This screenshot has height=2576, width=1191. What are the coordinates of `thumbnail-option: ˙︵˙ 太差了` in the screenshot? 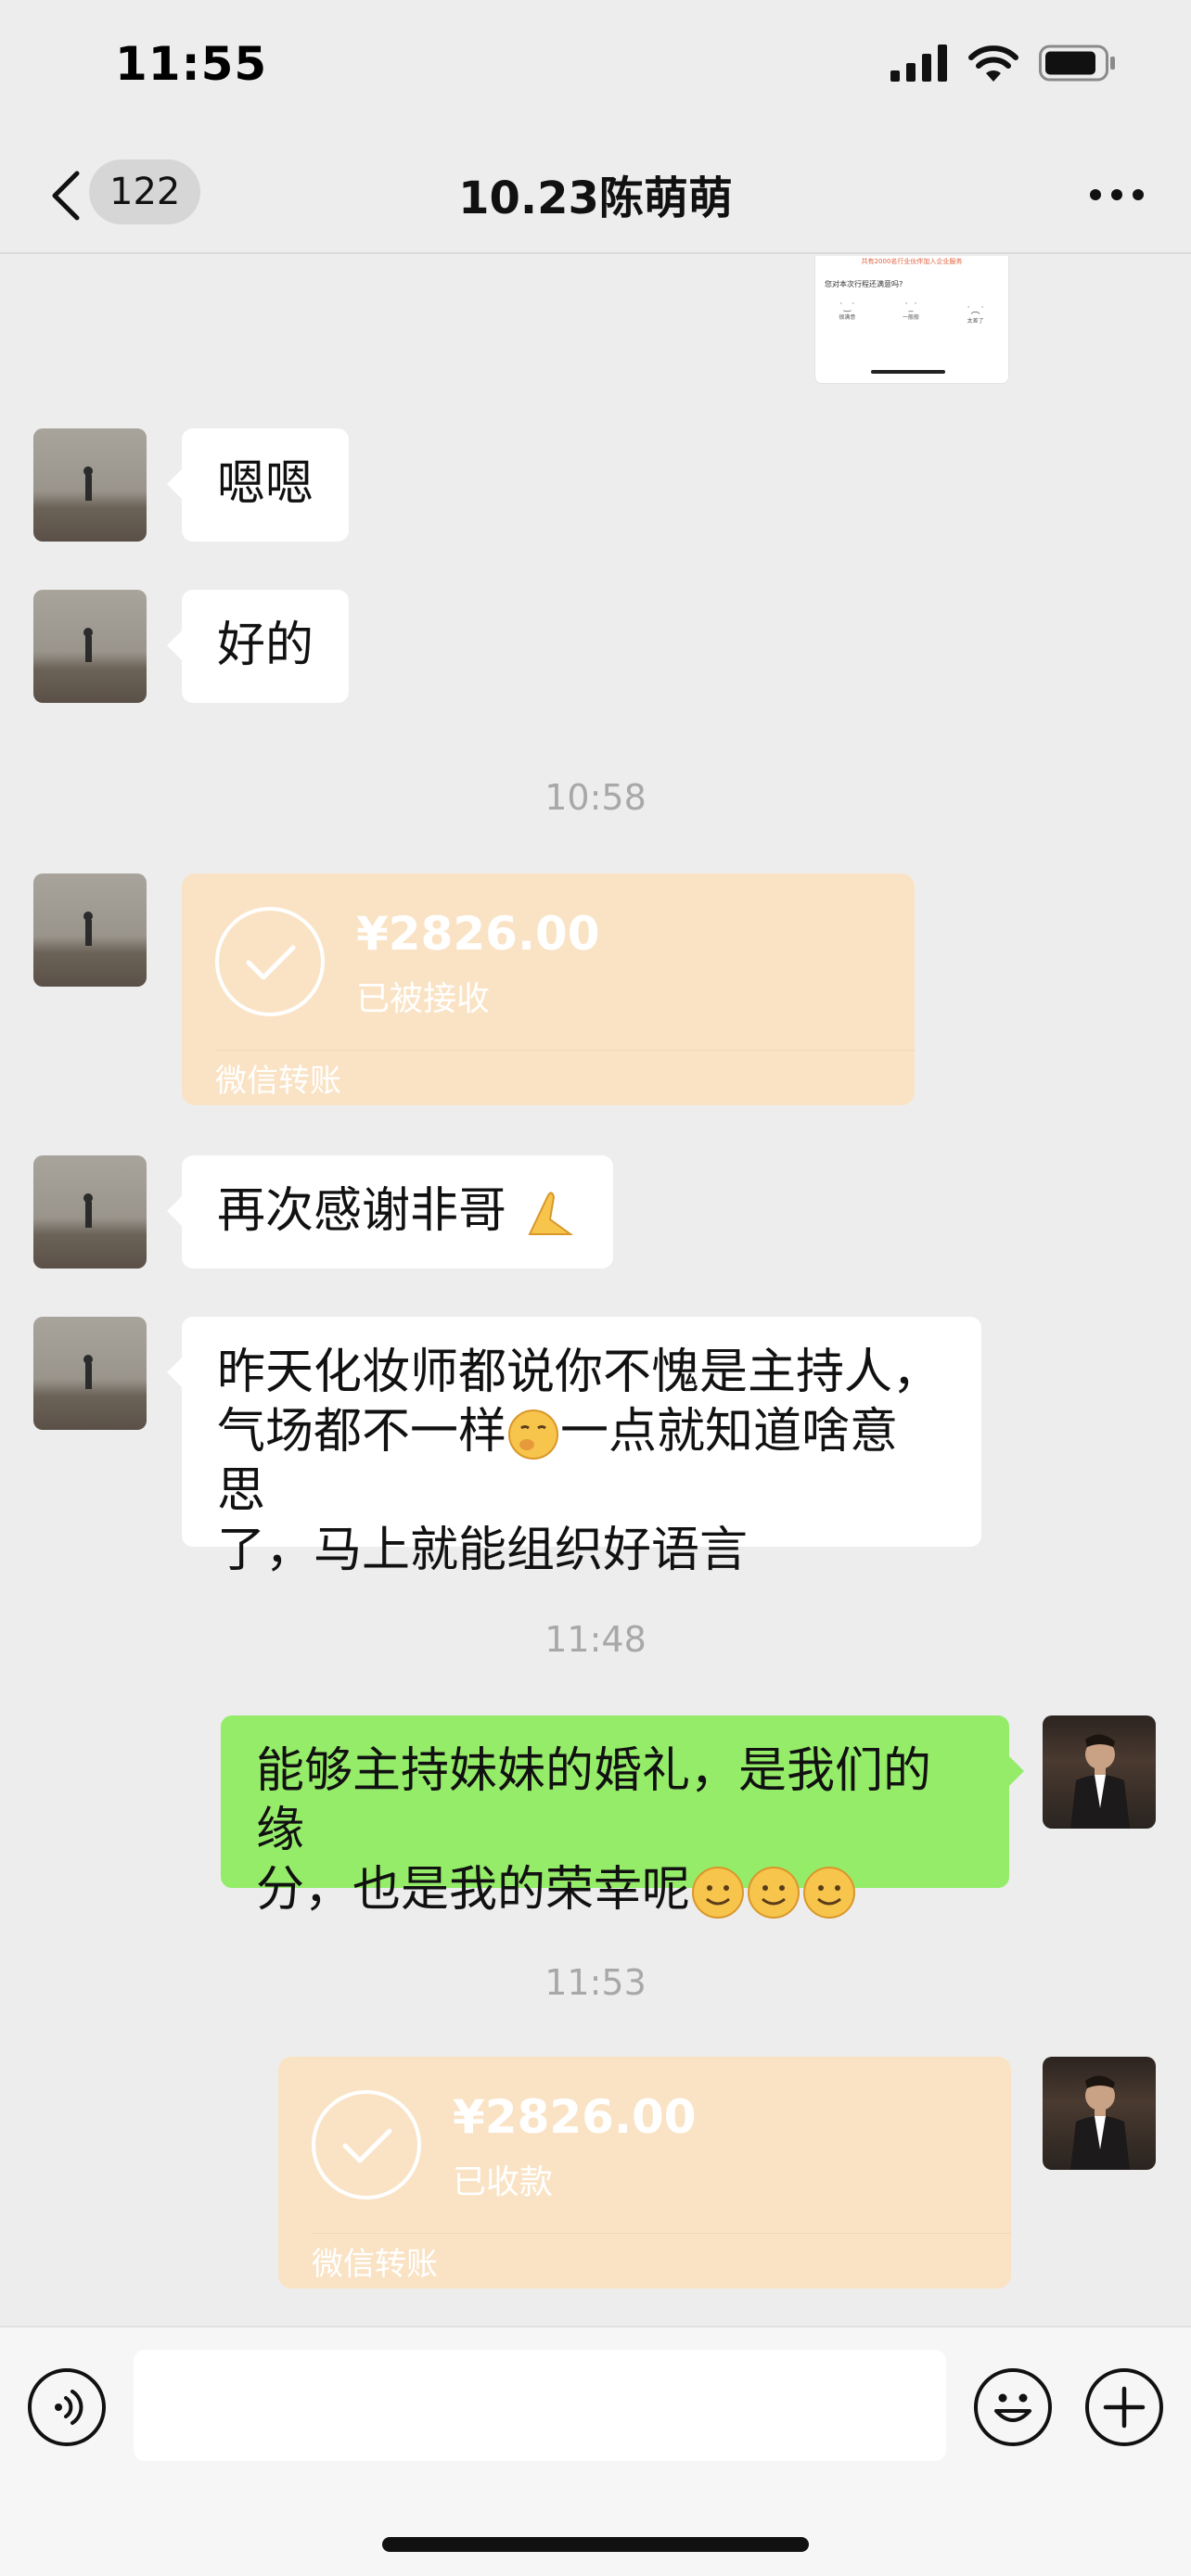 It's located at (975, 316).